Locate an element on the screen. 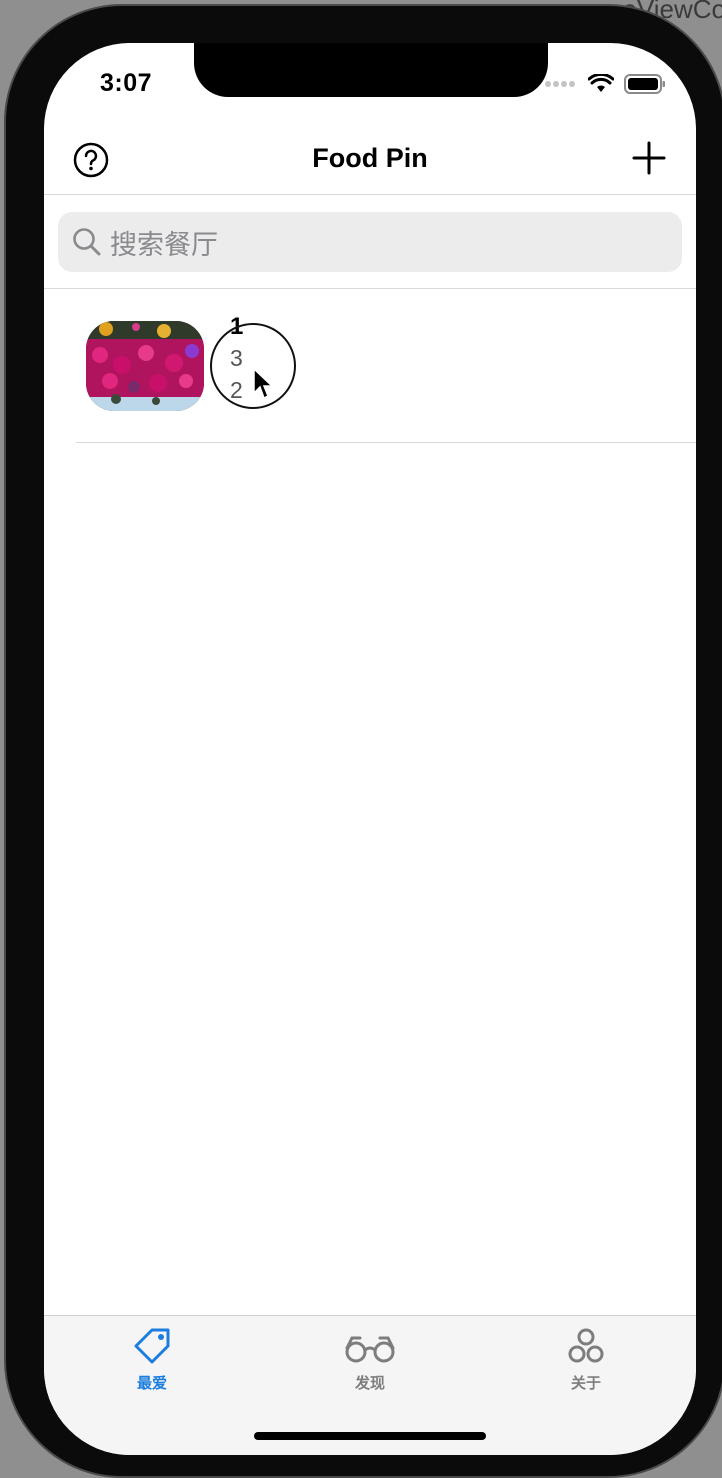 Image resolution: width=722 pixels, height=1478 pixels. search-input: 搜索餐厅 is located at coordinates (370, 242).